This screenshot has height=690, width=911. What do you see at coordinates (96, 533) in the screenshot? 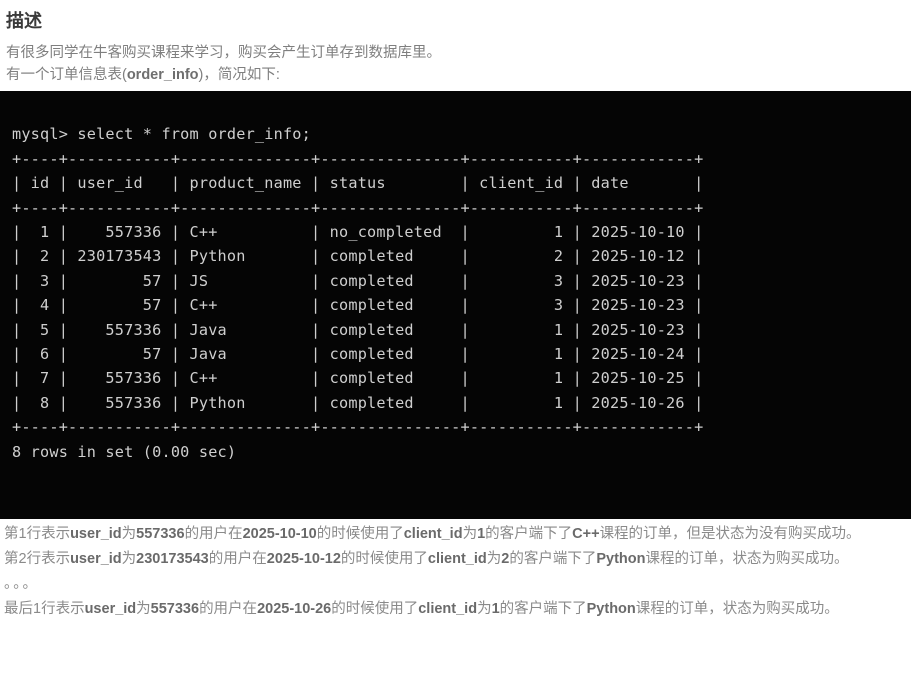
I see `note1-bold1: user_id` at bounding box center [96, 533].